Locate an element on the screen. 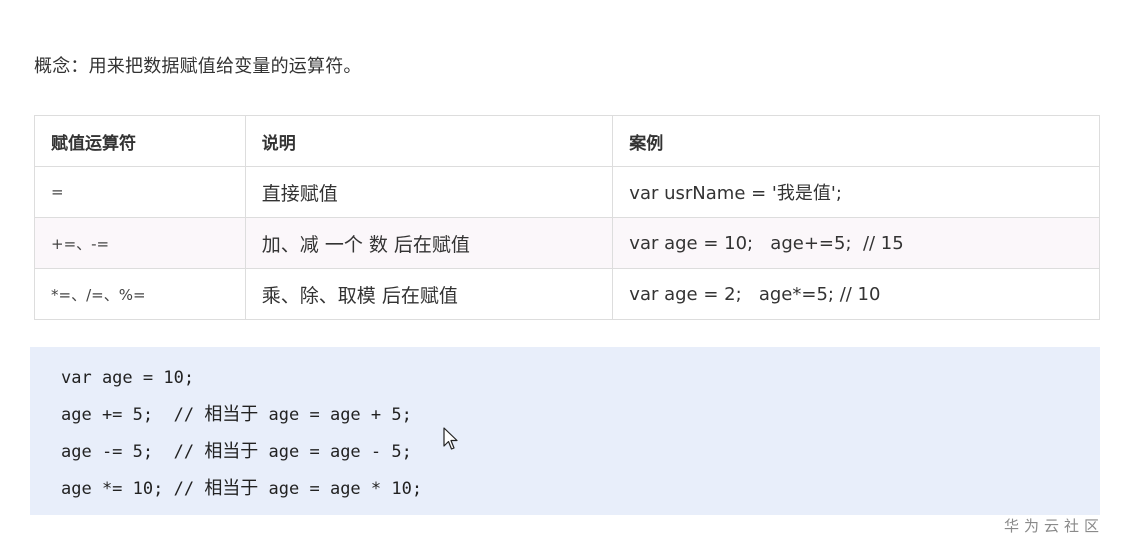 The height and width of the screenshot is (549, 1124). code-line: age *= 10; // 相当于 age = age * 10; is located at coordinates (580, 494).